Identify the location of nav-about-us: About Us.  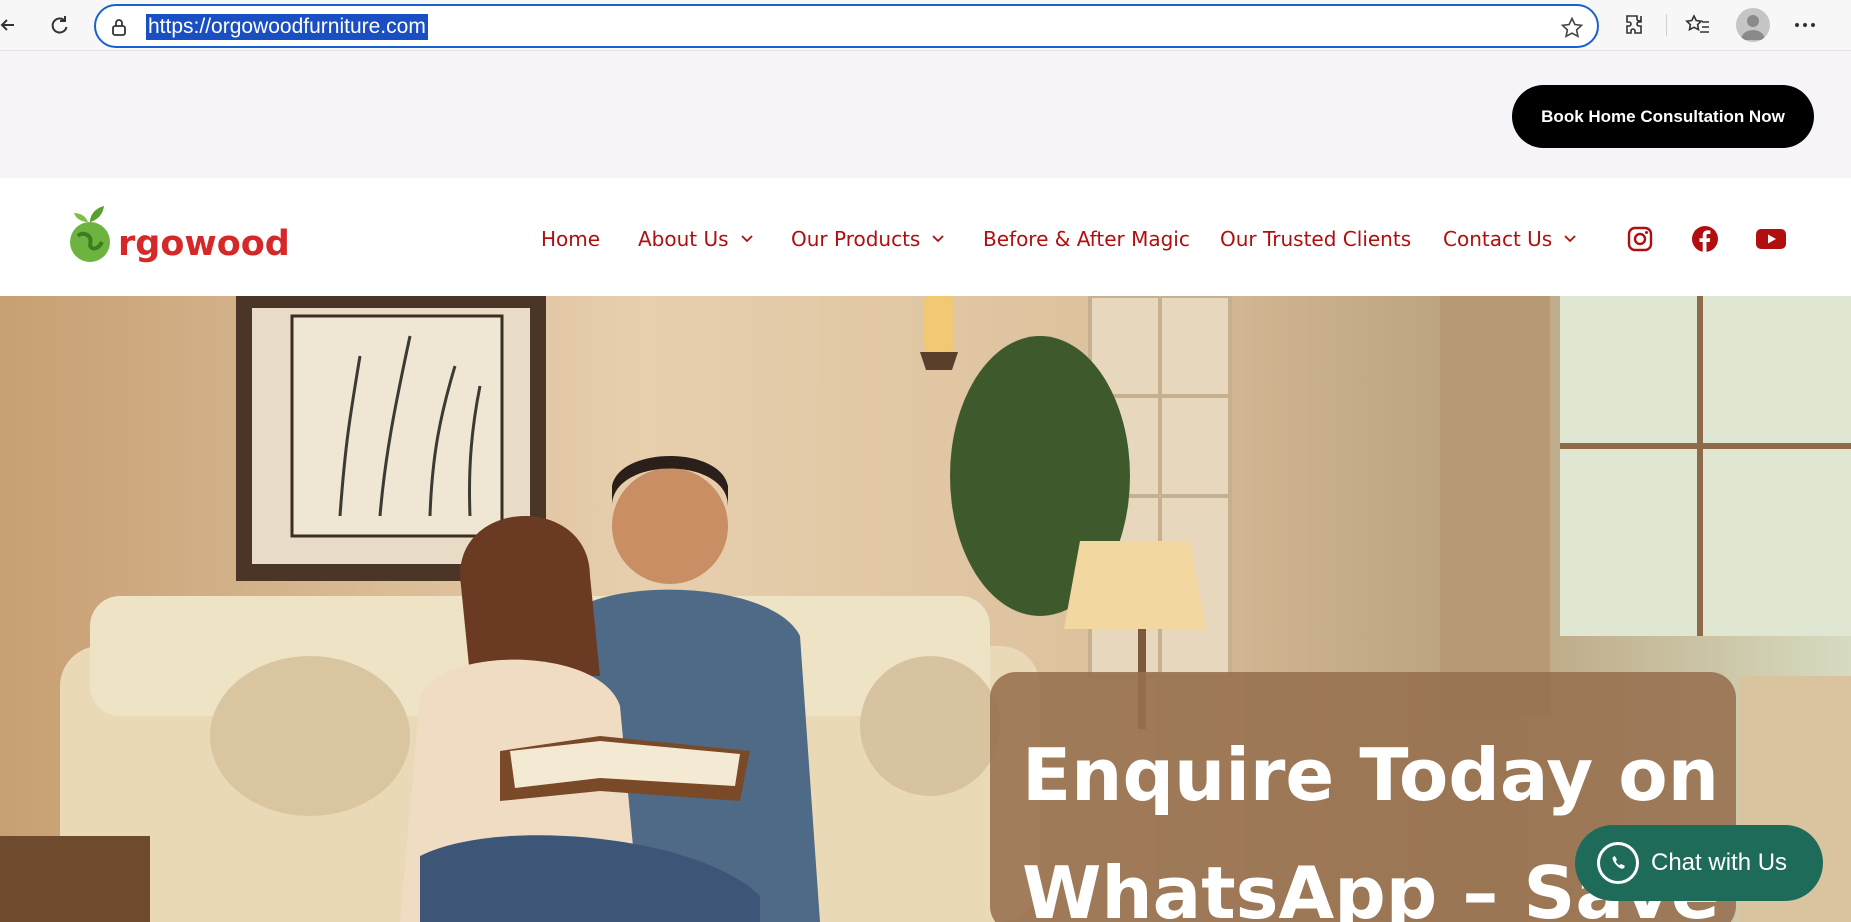
(695, 239).